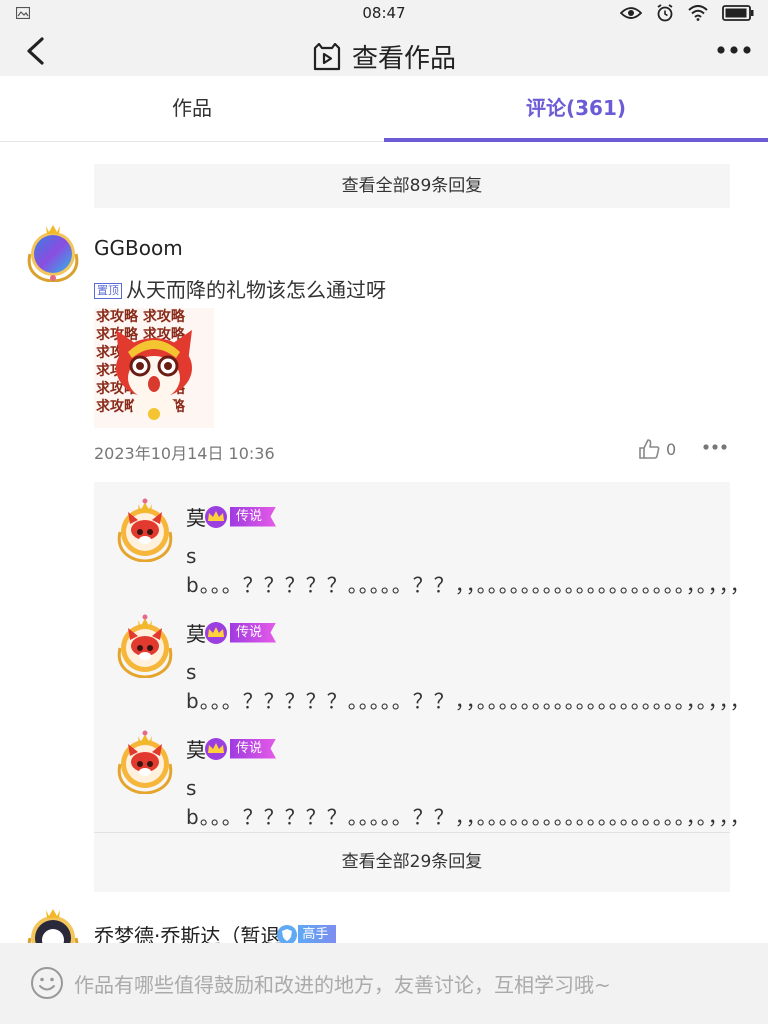 This screenshot has height=1024, width=768. I want to click on app-header: 查看作品, so click(384, 51).